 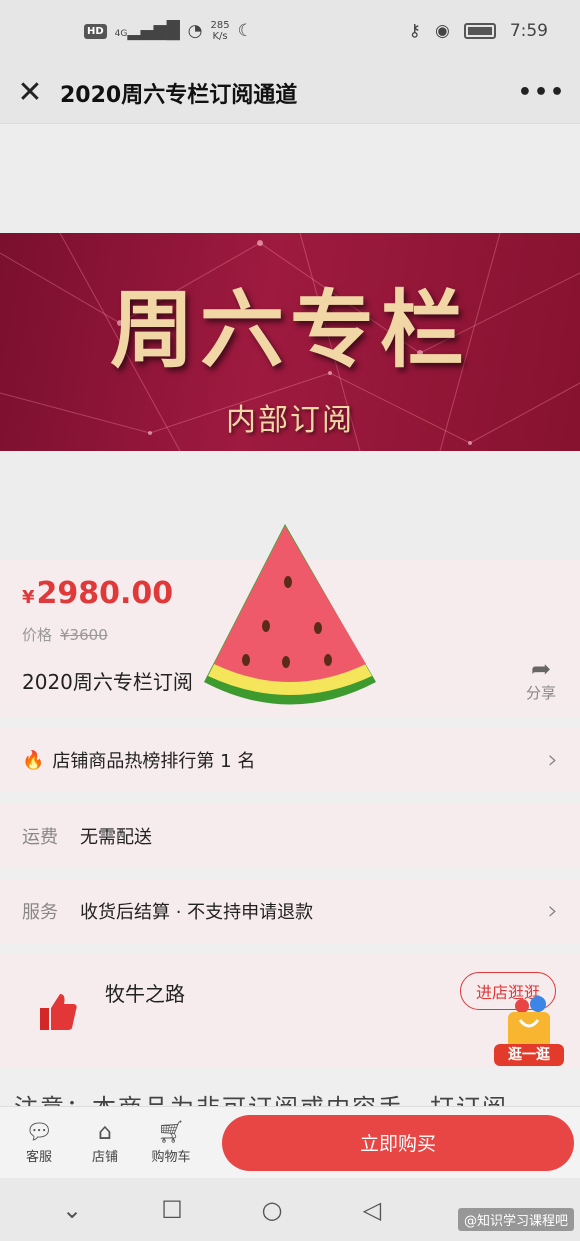 What do you see at coordinates (105, 1132) in the screenshot?
I see `store-icon: ⌂` at bounding box center [105, 1132].